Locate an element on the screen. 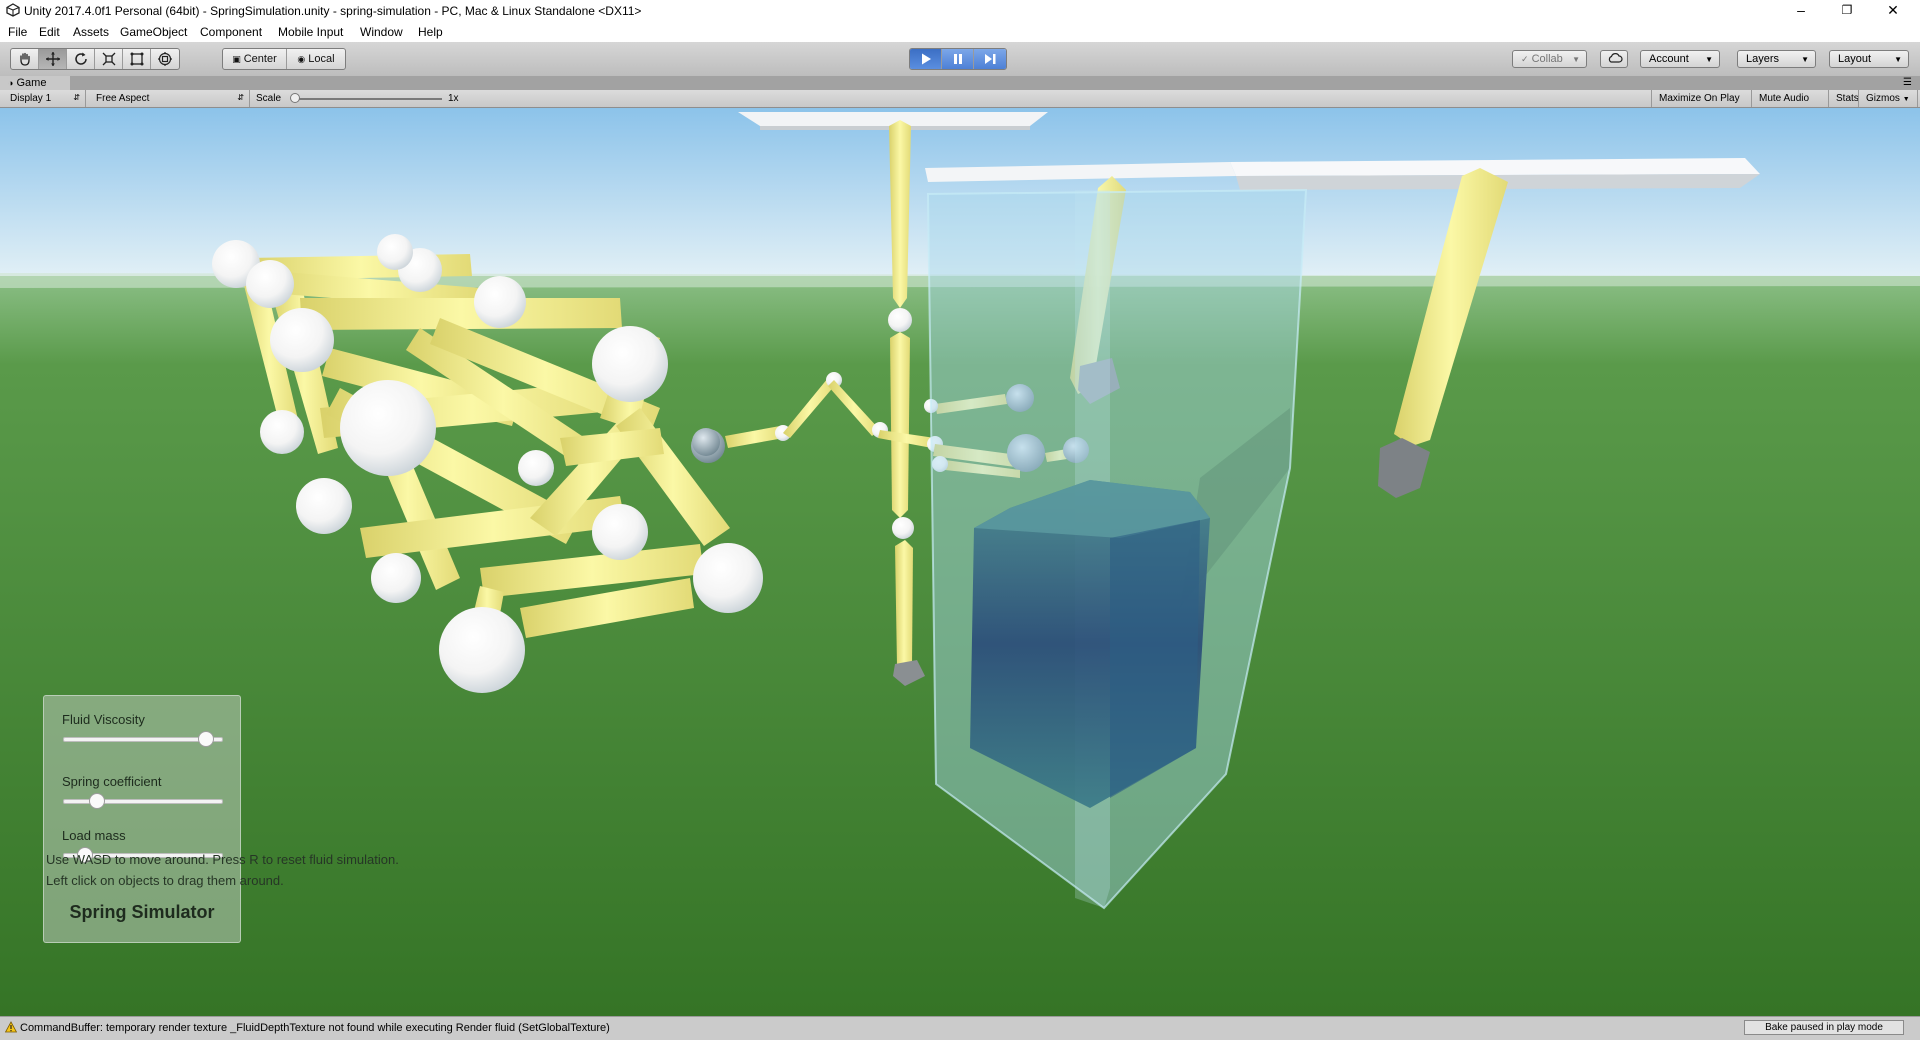  panel-title: Spring Simulator is located at coordinates (142, 912).